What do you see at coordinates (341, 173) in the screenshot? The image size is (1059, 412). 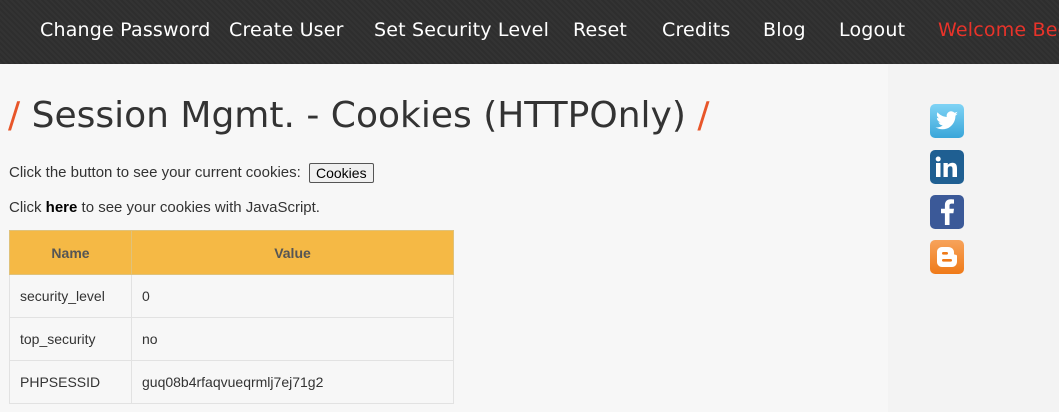 I see `cookies-button: Cookies` at bounding box center [341, 173].